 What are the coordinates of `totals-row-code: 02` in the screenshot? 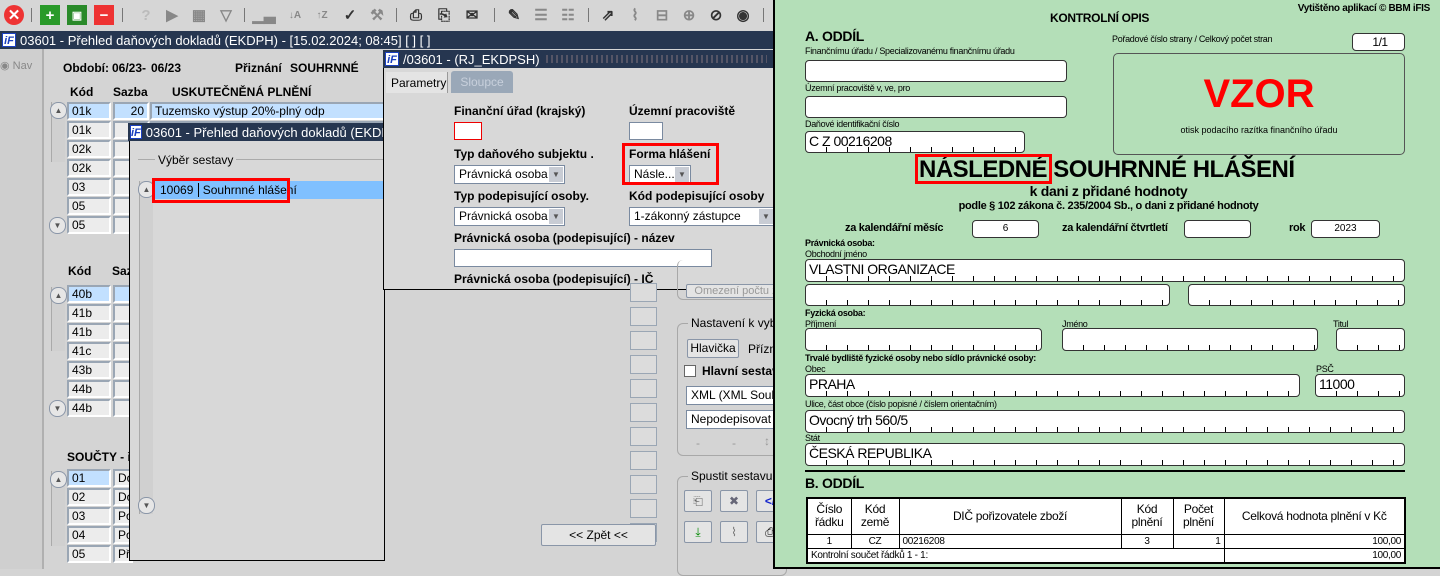 It's located at (89, 497).